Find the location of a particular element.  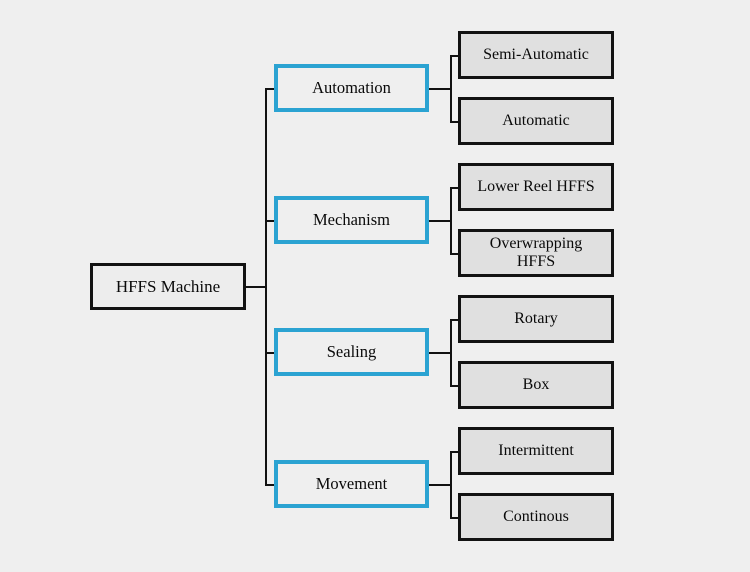

node-category-mechanism: Mechanism is located at coordinates (351, 220).